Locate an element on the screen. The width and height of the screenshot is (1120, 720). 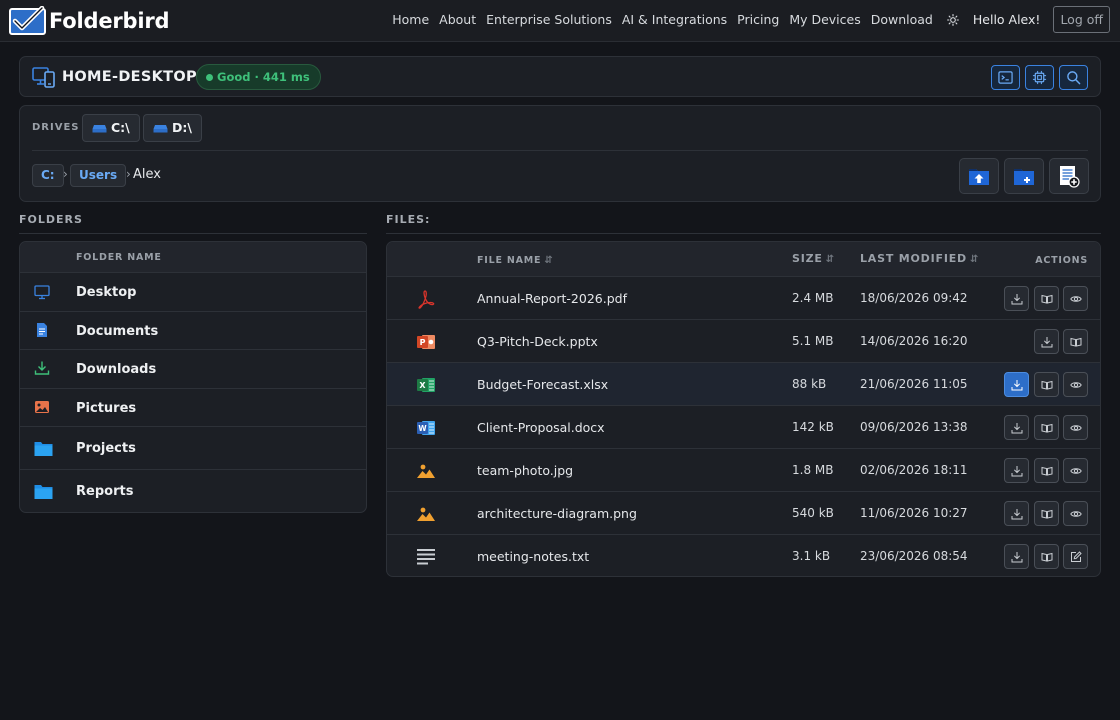
file-modified: 02/06/2026 18:11 is located at coordinates (914, 470).